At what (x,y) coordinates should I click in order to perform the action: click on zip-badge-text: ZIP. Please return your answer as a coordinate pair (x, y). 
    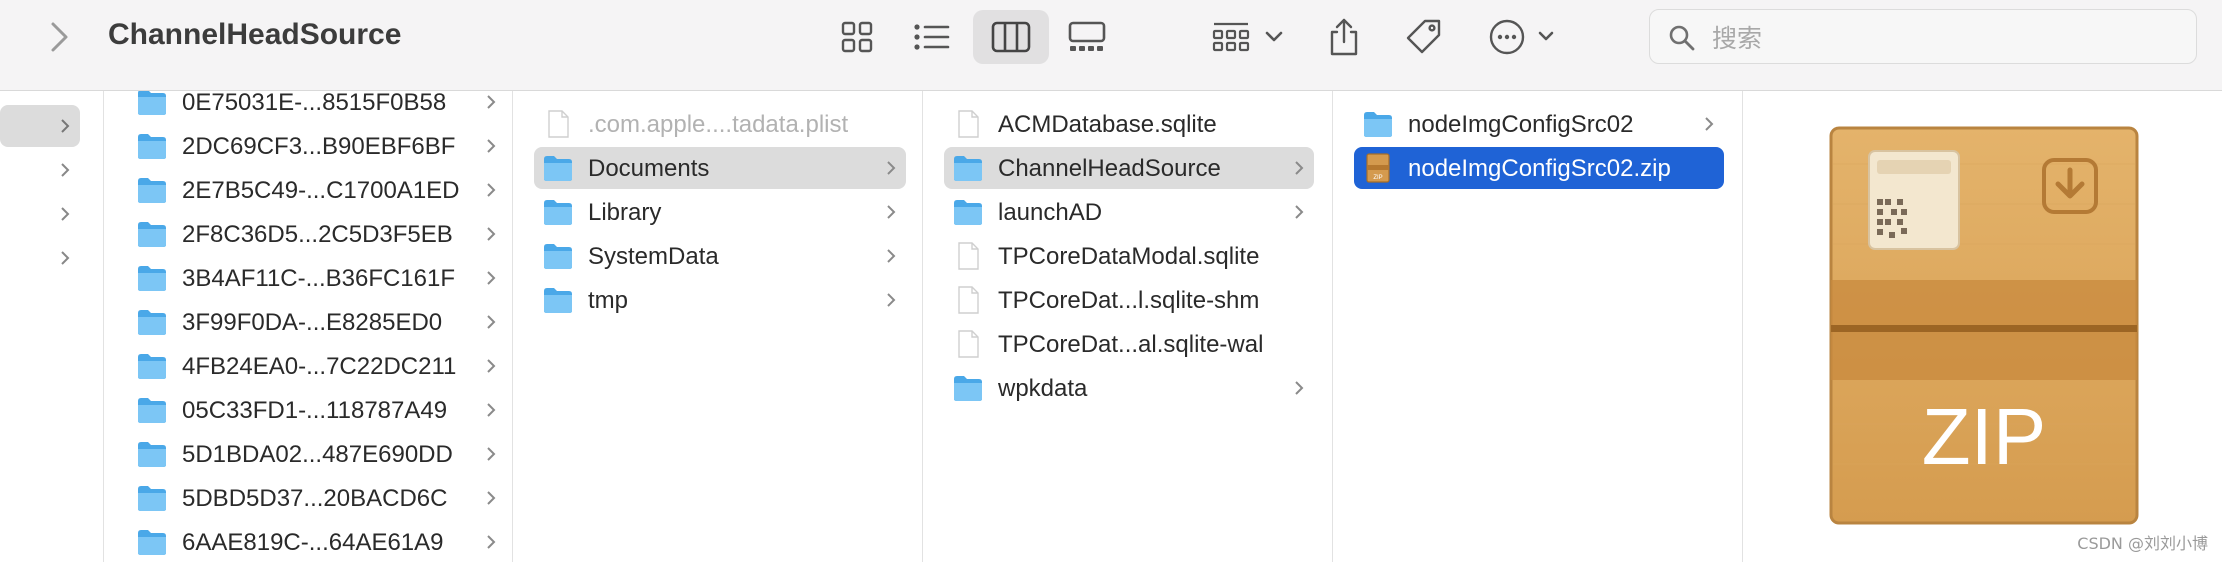
    Looking at the image, I should click on (1984, 436).